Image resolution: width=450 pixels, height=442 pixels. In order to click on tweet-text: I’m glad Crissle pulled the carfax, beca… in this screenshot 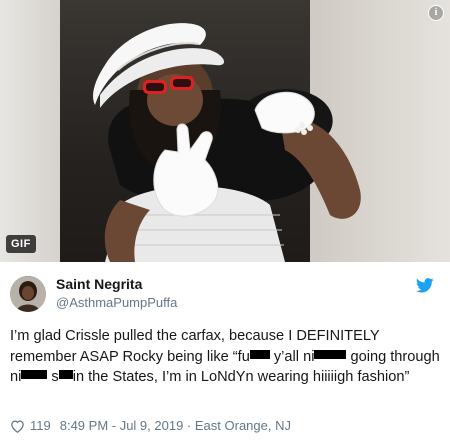, I will do `click(225, 357)`.